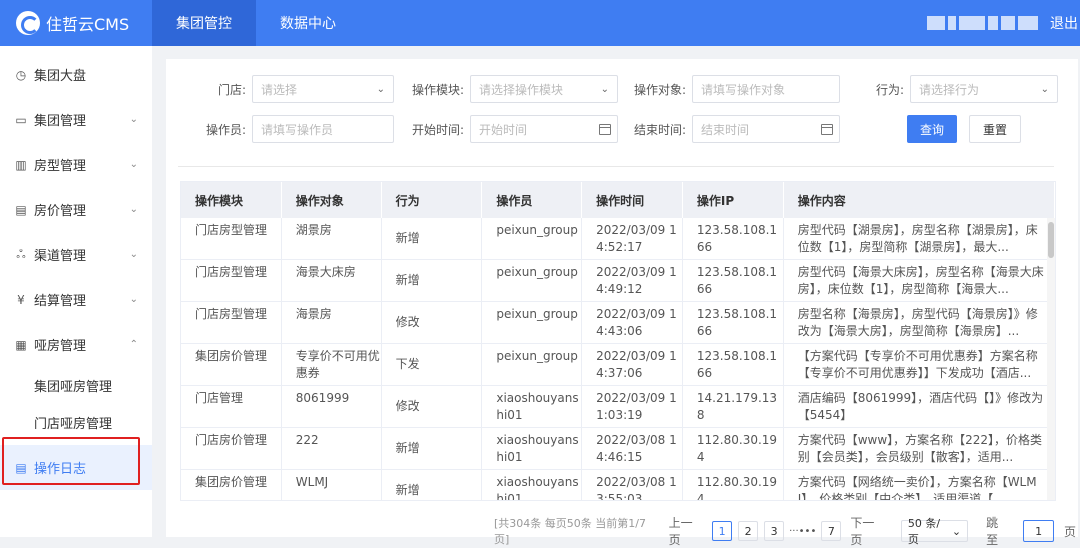  I want to click on cell-text: 2022/03/09 14:43:06, so click(636, 322).